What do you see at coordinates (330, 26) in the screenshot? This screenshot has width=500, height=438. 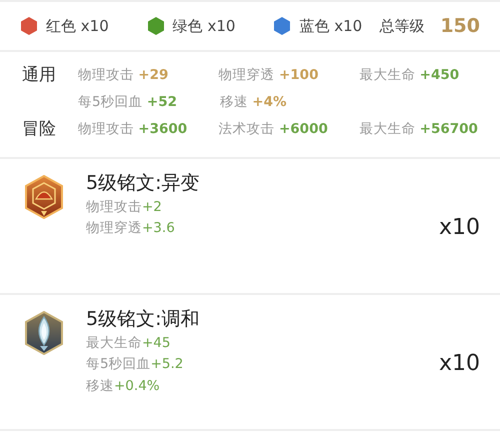 I see `gem-count: 蓝色 x10` at bounding box center [330, 26].